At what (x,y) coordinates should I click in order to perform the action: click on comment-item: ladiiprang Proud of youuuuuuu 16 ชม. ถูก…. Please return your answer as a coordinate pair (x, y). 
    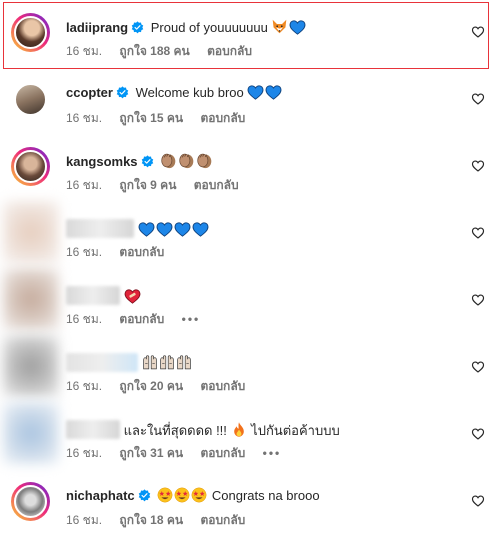
    Looking at the image, I should click on (247, 34).